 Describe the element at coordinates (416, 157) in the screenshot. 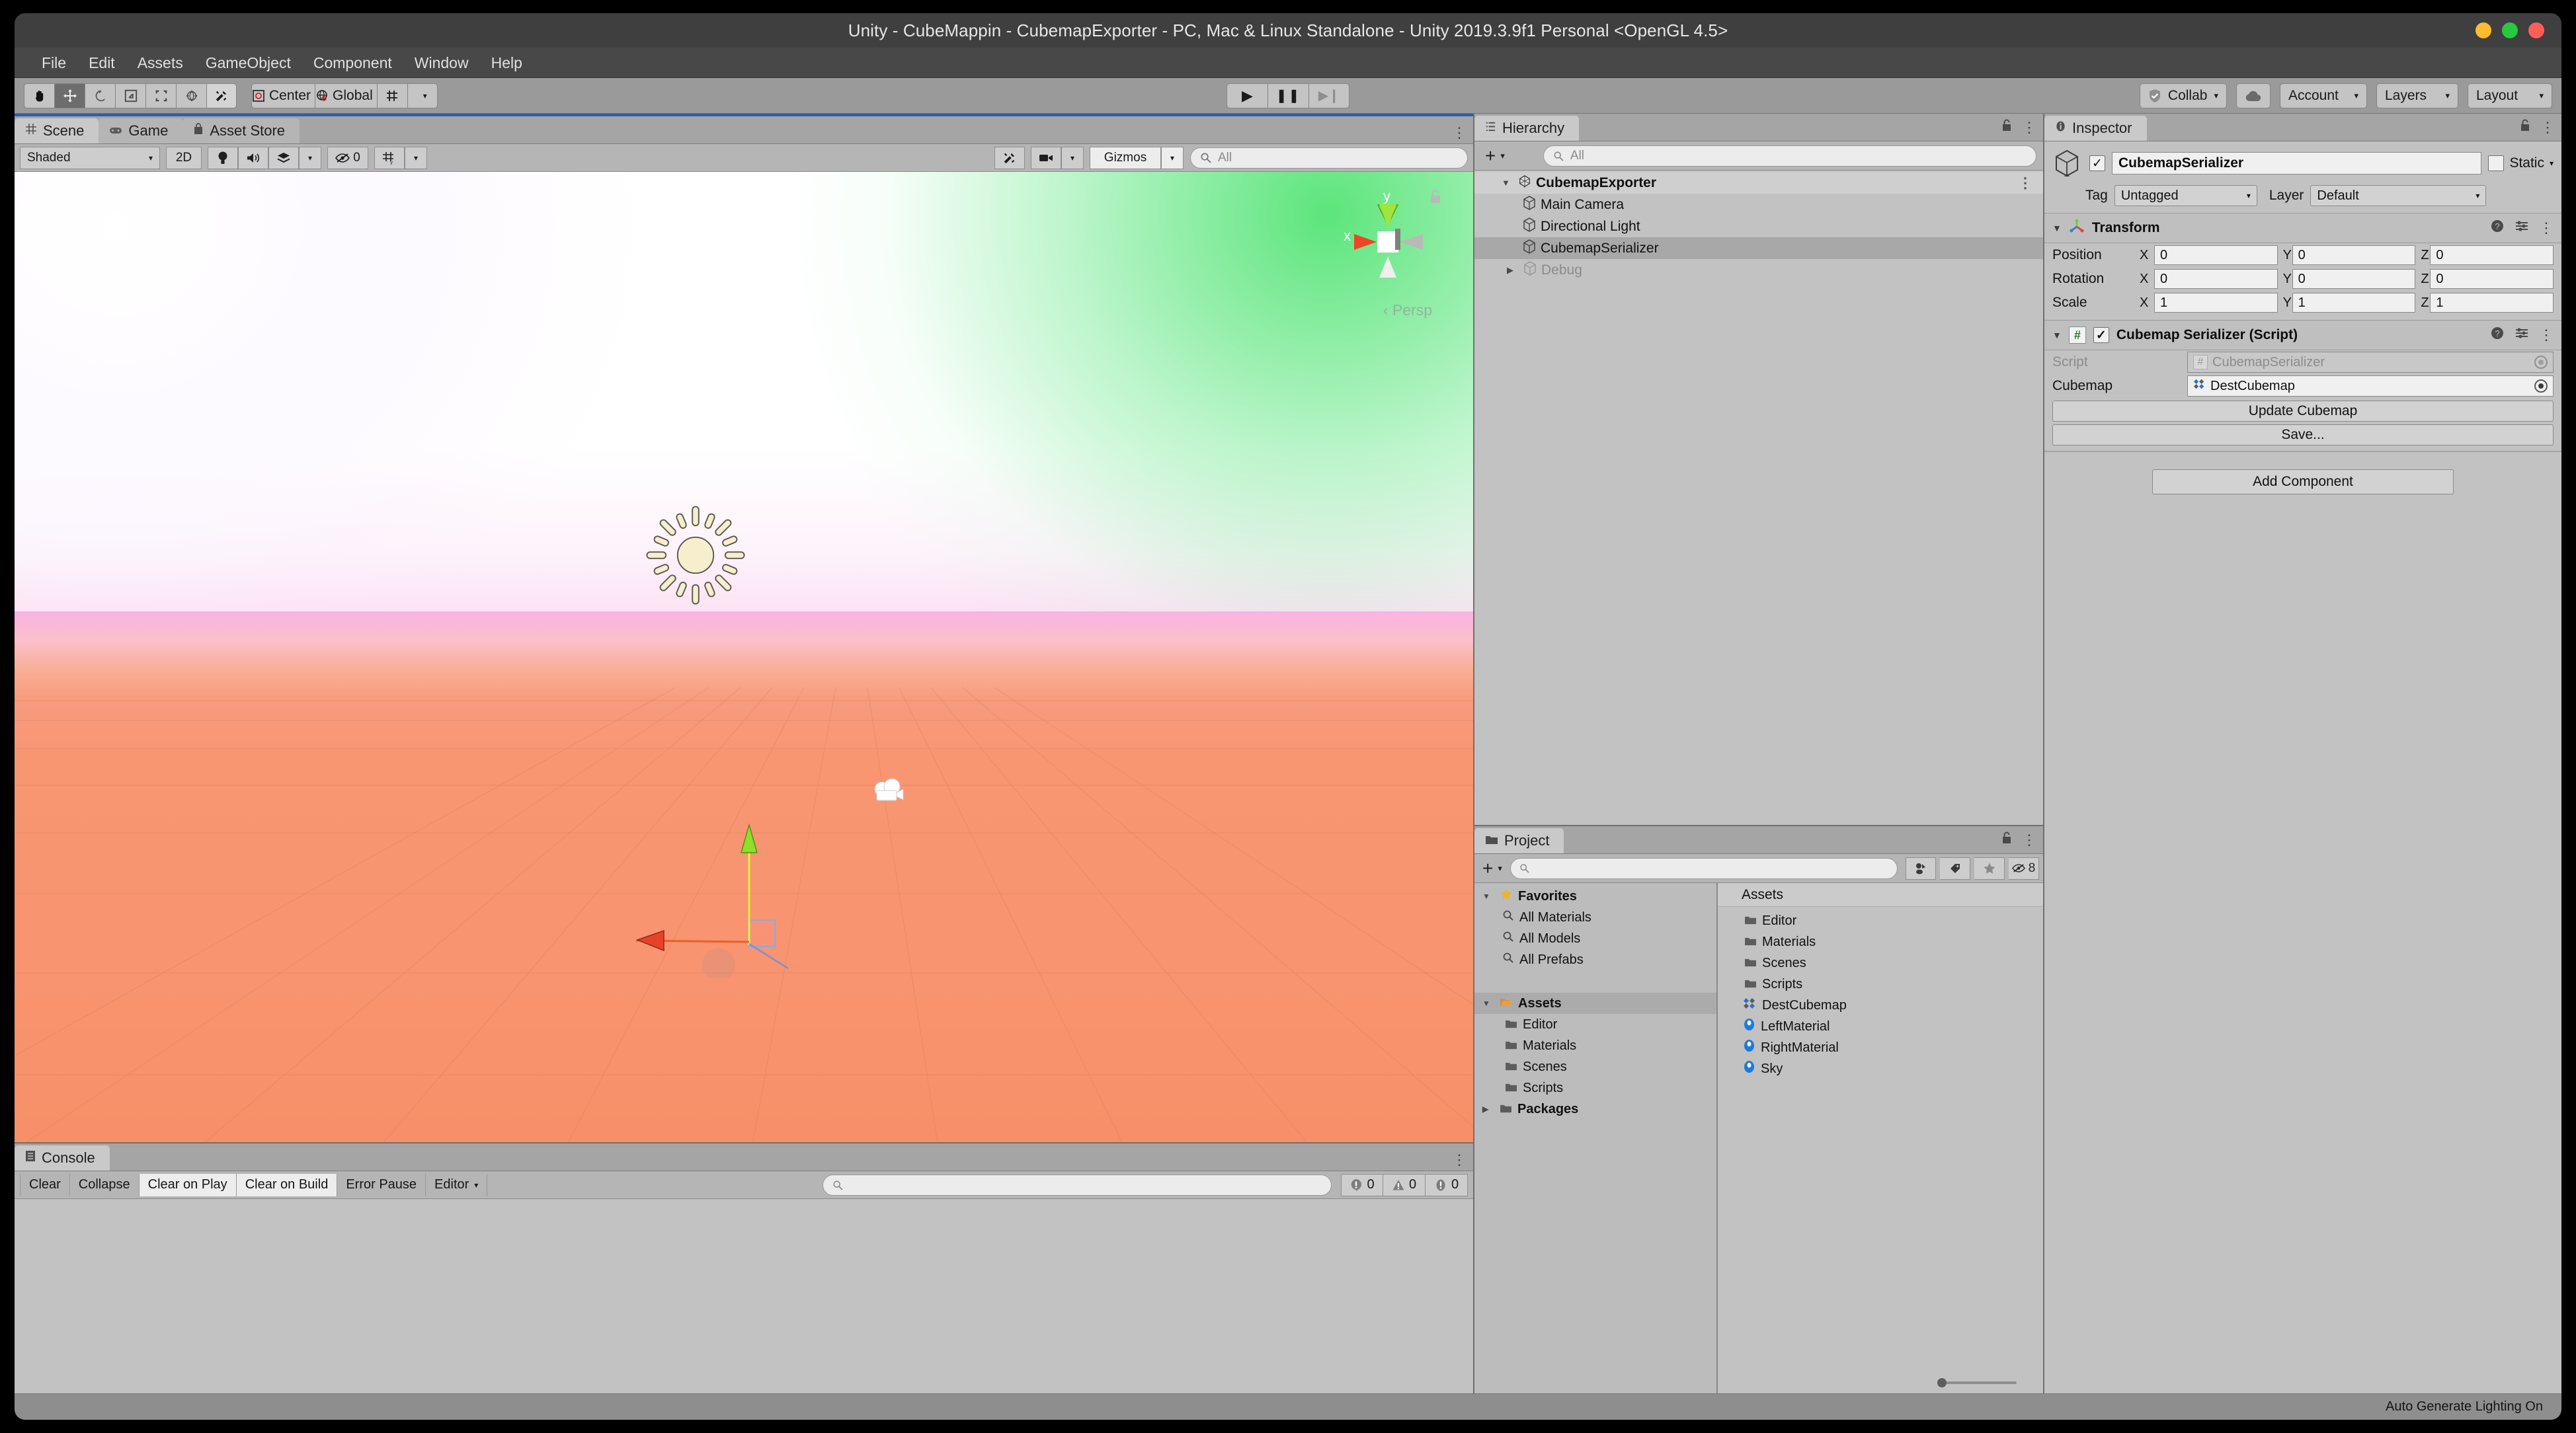

I see `scene-grid-dropdown: ▾` at that location.